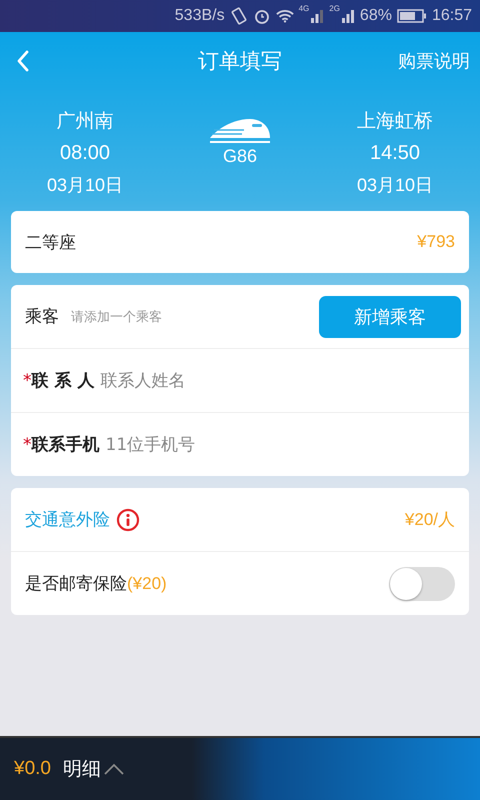  What do you see at coordinates (240, 156) in the screenshot?
I see `train-number: G86` at bounding box center [240, 156].